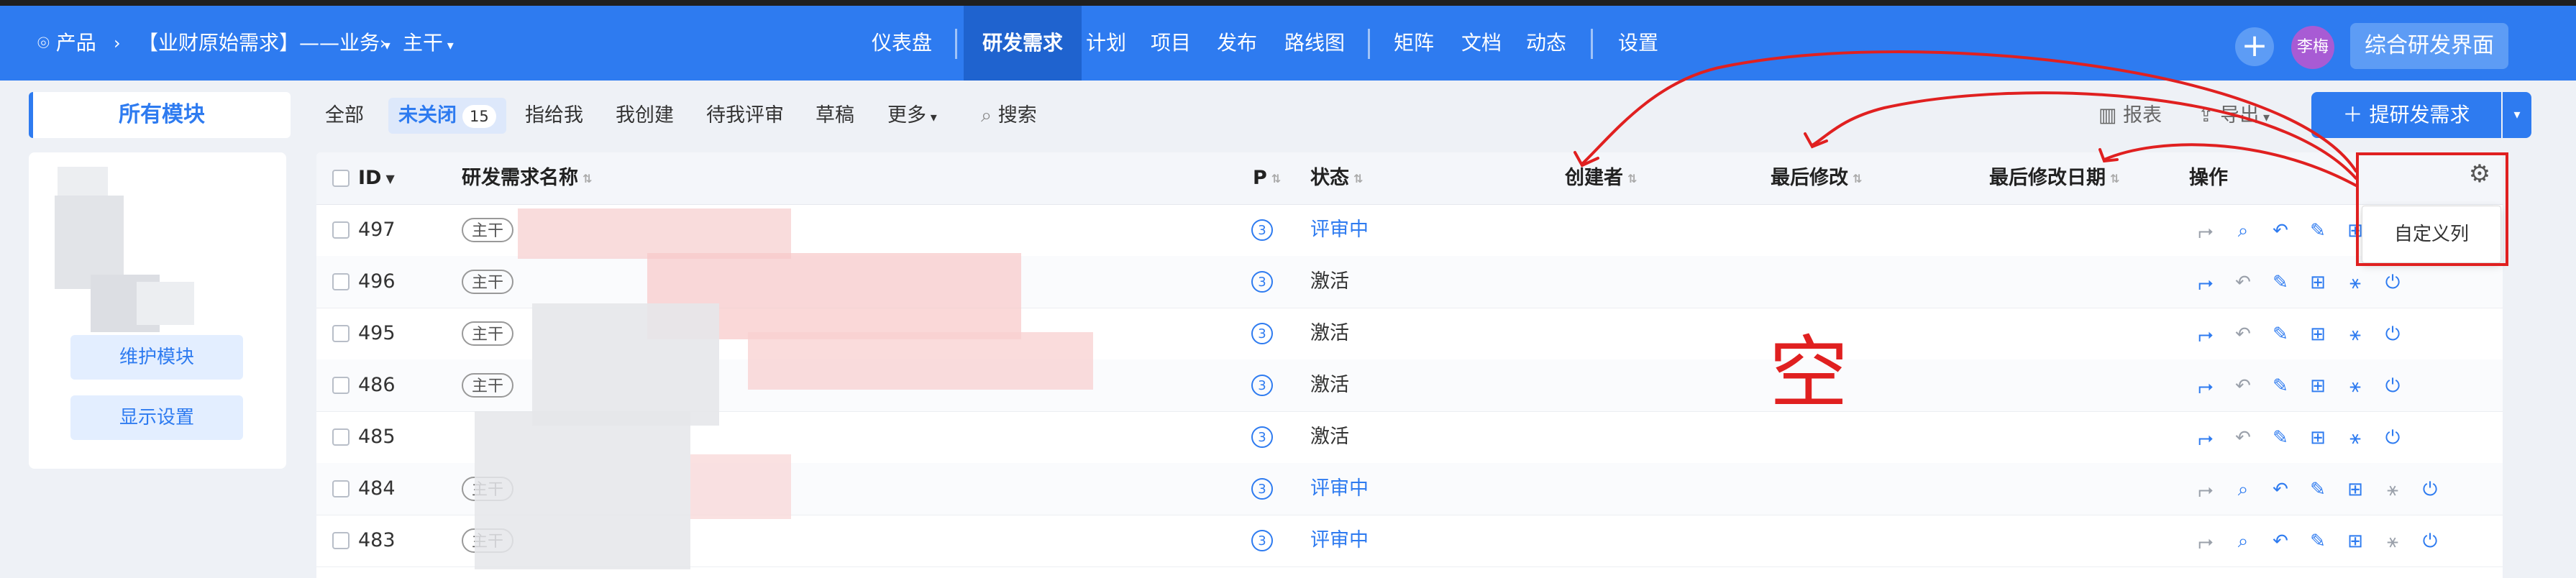  Describe the element at coordinates (377, 437) in the screenshot. I see `row-id: 485` at that location.